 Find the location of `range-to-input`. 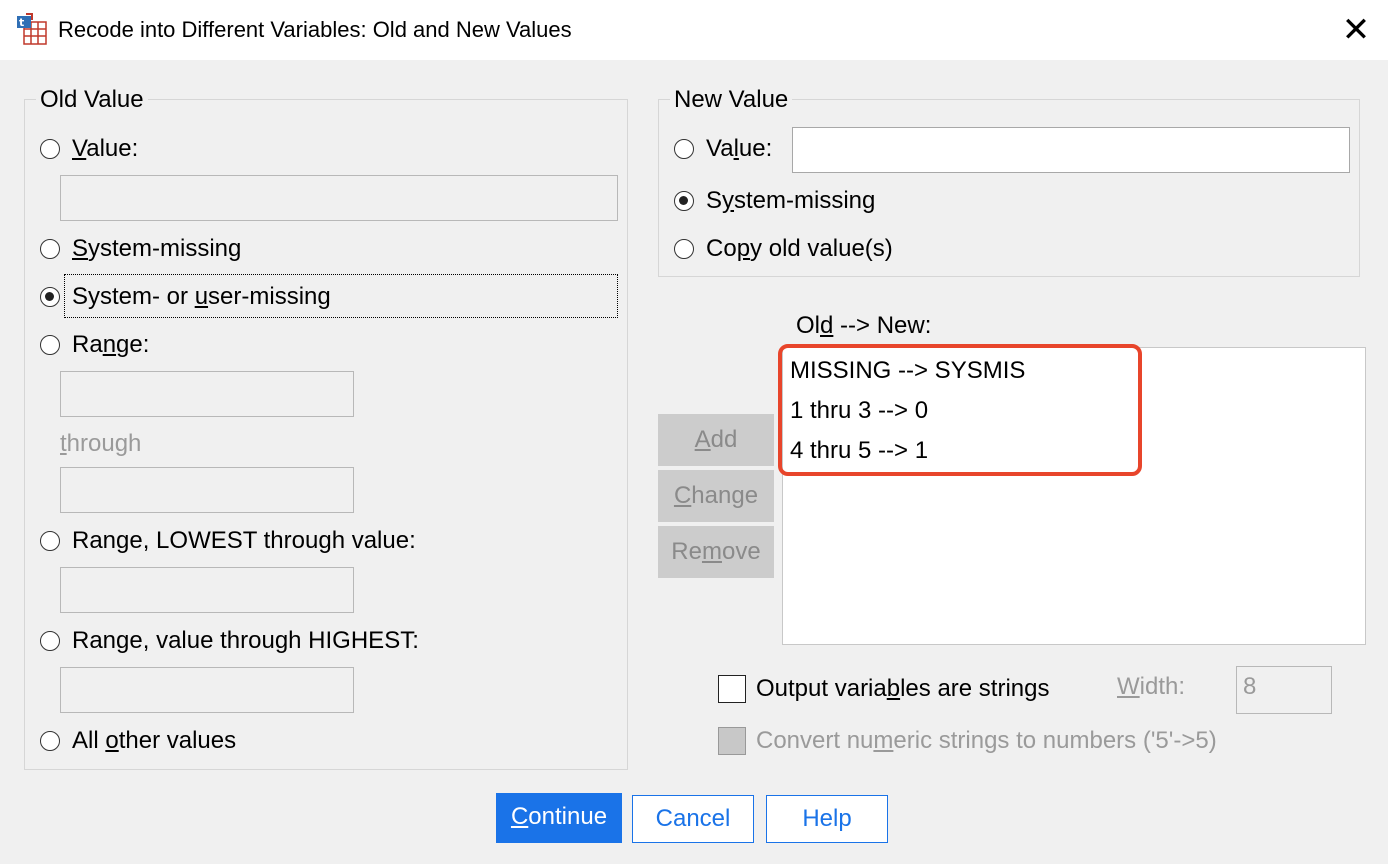

range-to-input is located at coordinates (207, 490).